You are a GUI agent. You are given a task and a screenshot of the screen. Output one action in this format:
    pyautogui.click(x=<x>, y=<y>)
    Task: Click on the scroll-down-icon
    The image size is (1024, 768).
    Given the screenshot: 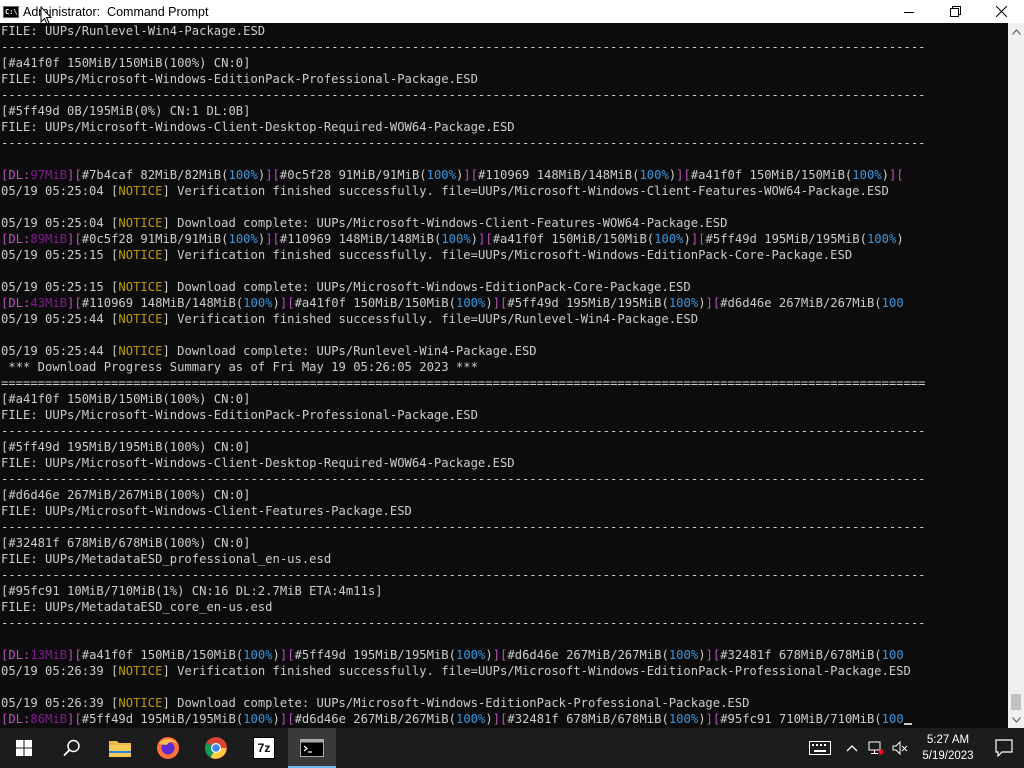 What is the action you would take?
    pyautogui.click(x=1016, y=719)
    